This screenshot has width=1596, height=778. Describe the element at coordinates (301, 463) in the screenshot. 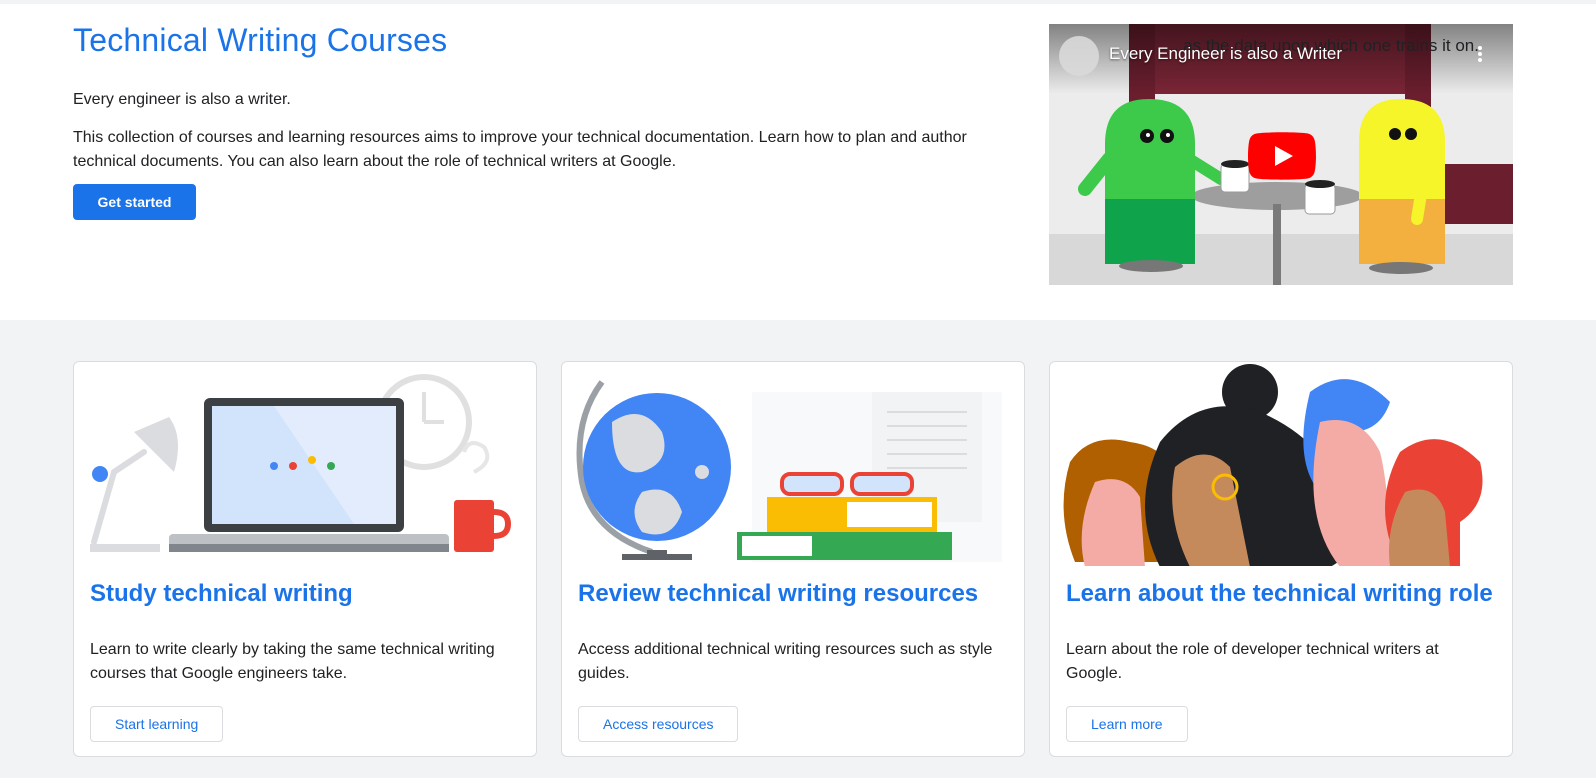

I see `laptop-lamp-illustration` at that location.